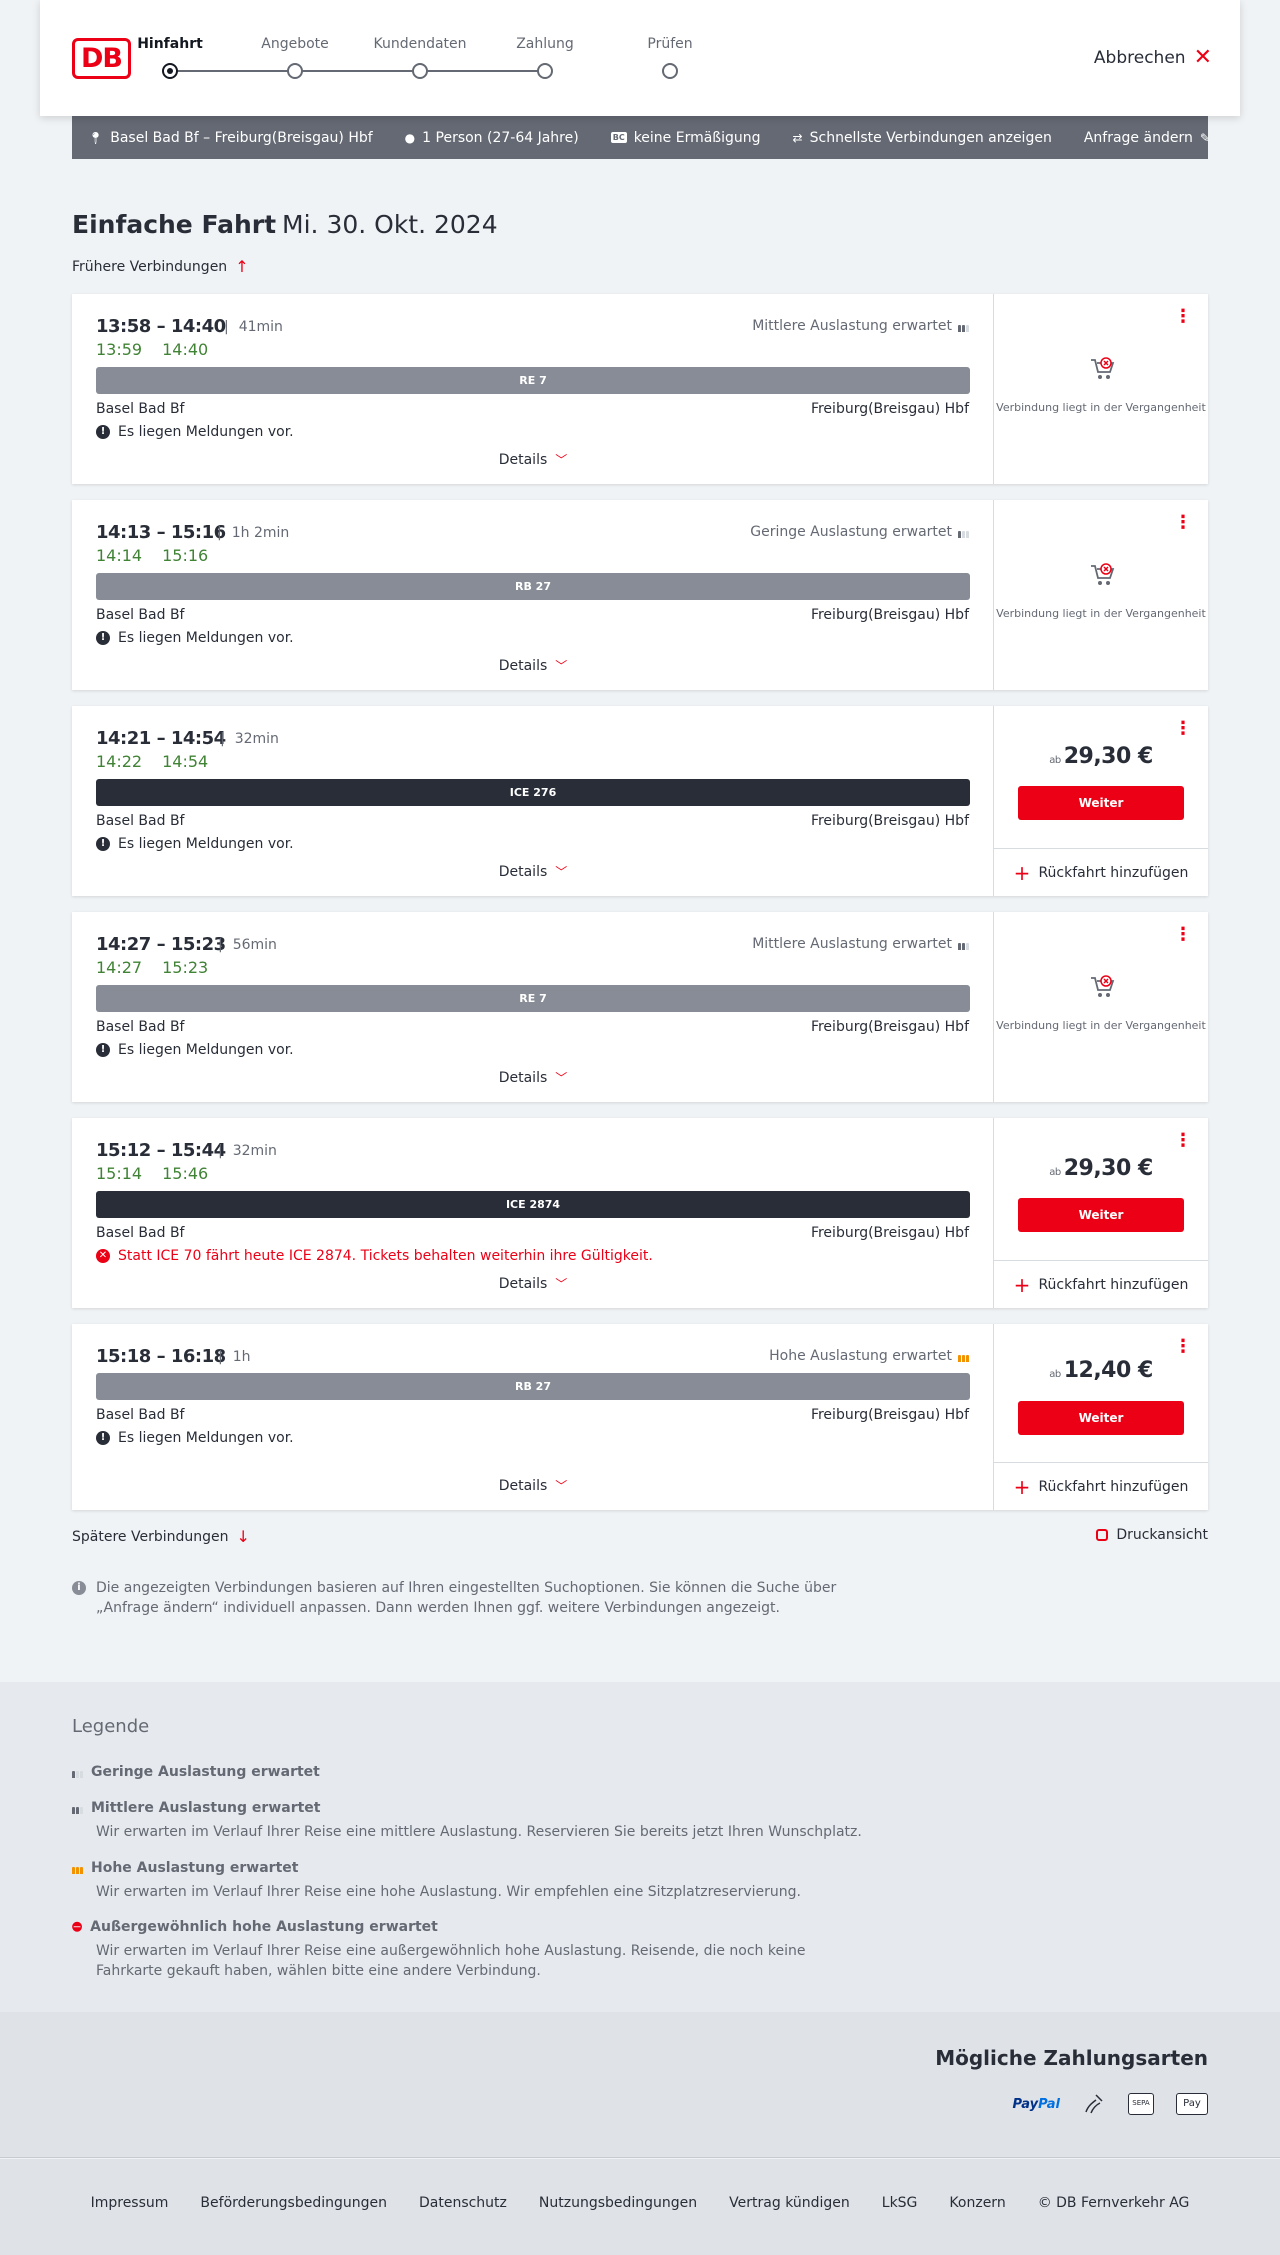 Image resolution: width=1280 pixels, height=2255 pixels. What do you see at coordinates (1102, 1535) in the screenshot?
I see `printer-icon` at bounding box center [1102, 1535].